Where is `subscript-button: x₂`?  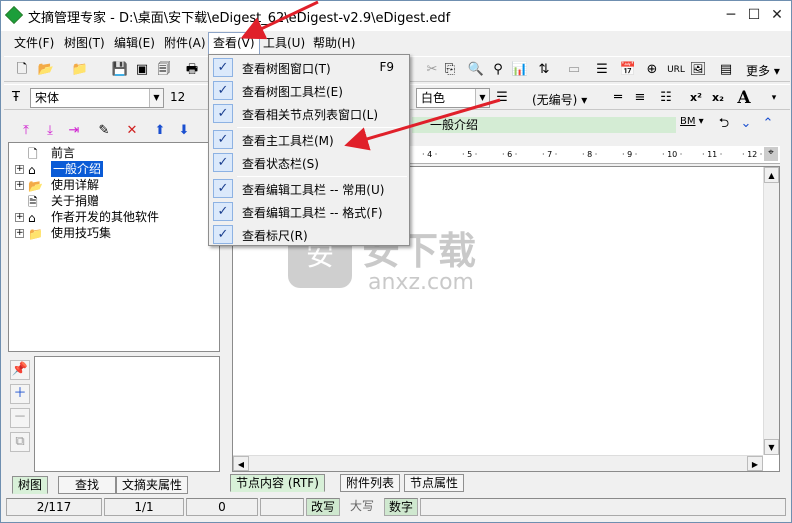 subscript-button: x₂ is located at coordinates (718, 98).